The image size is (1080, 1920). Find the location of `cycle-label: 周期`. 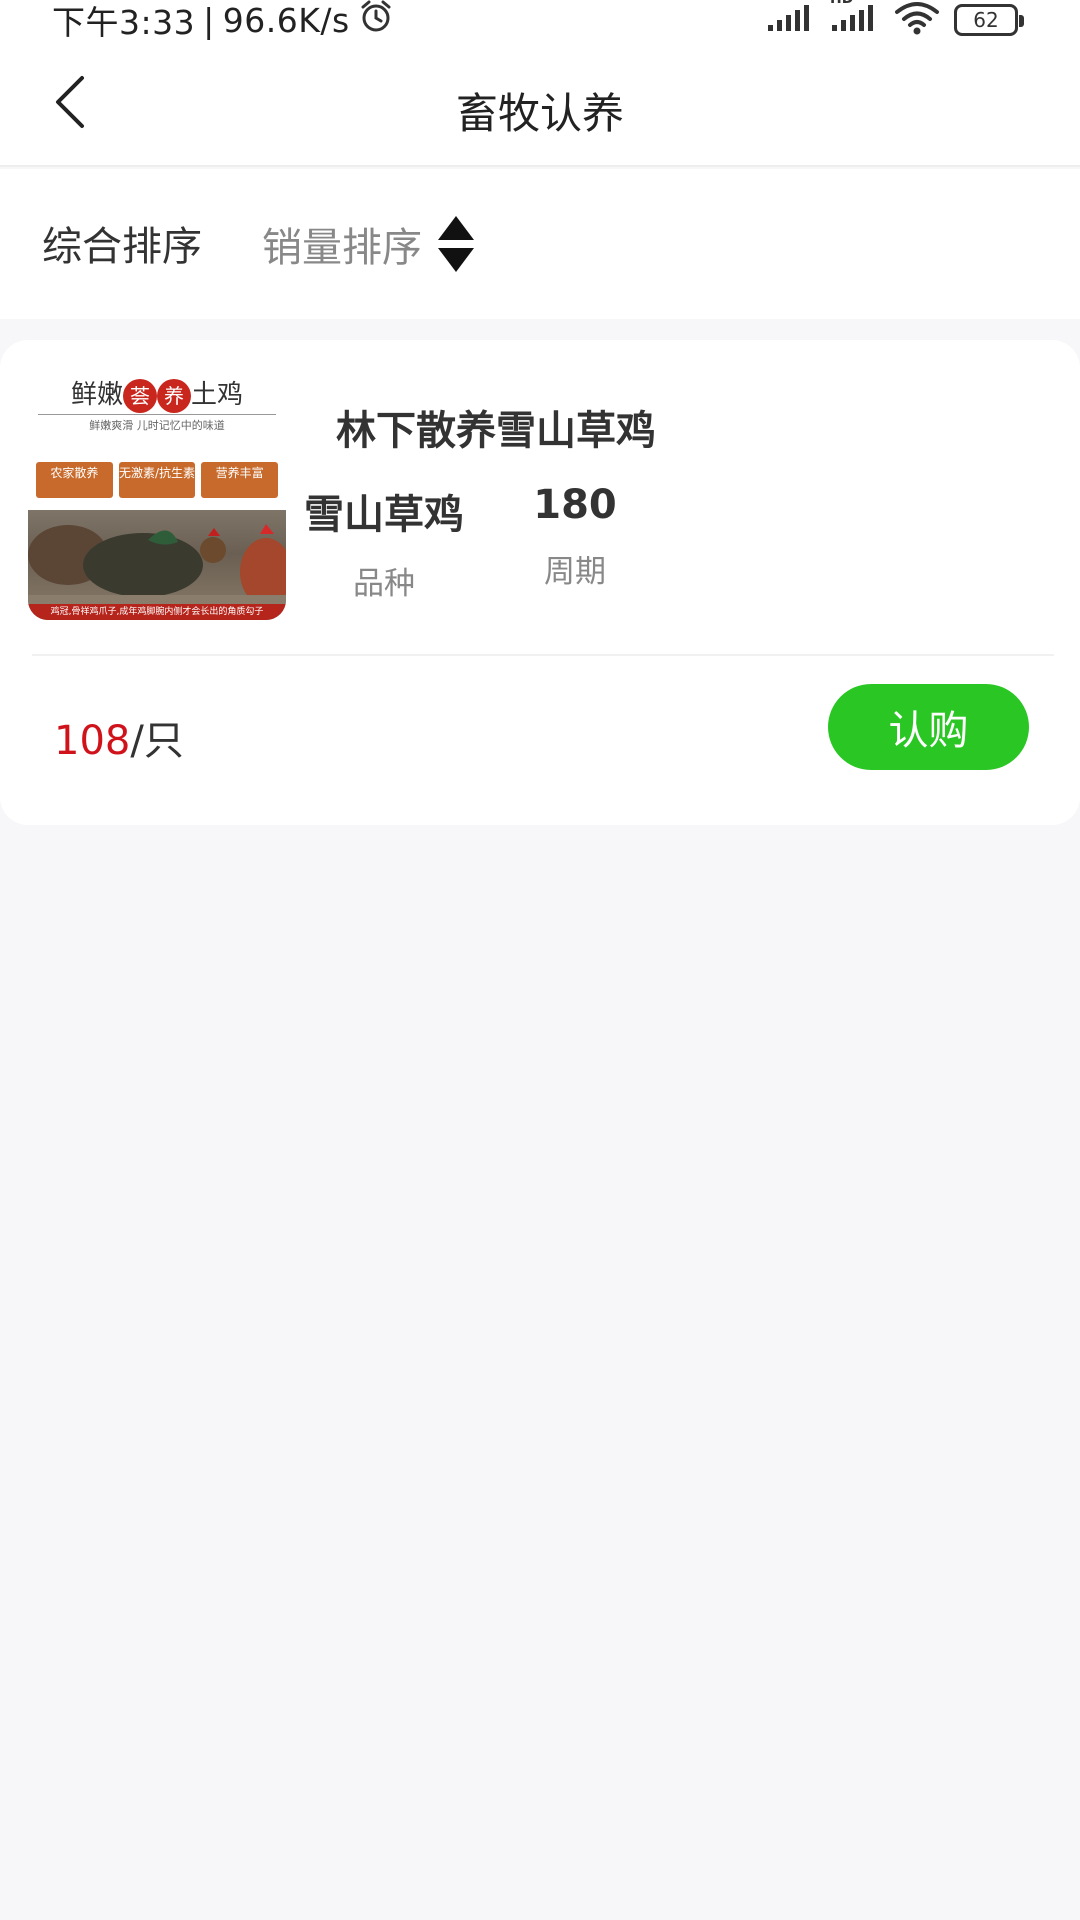

cycle-label: 周期 is located at coordinates (575, 572).